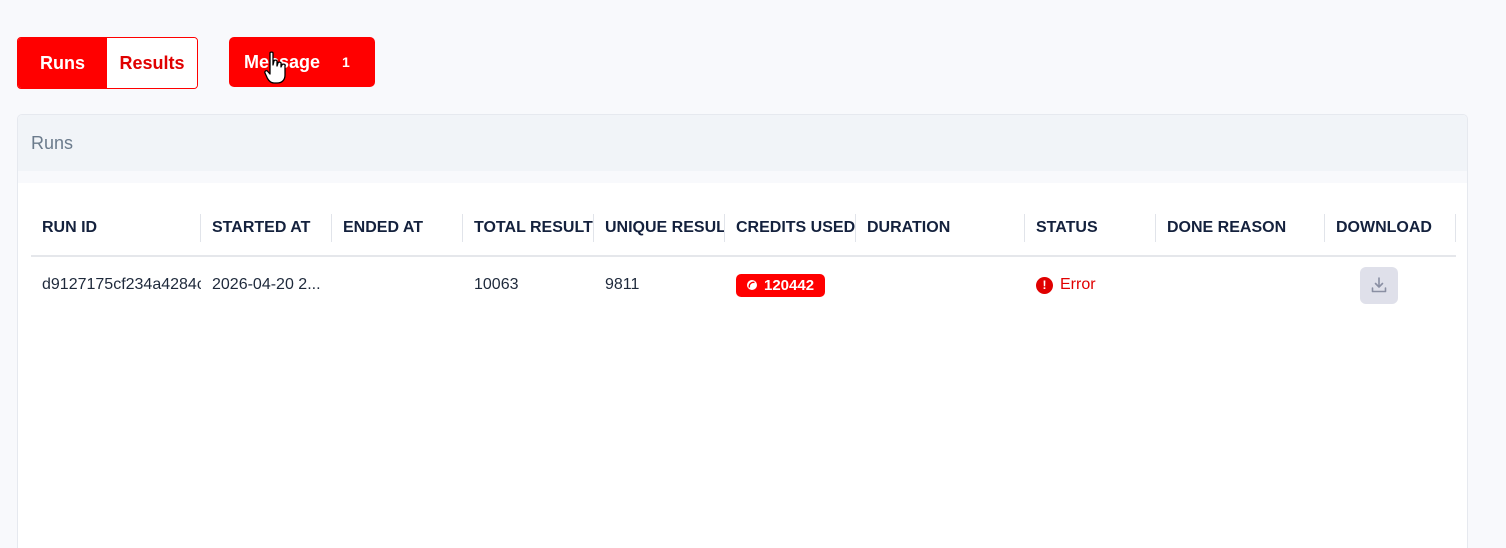 The image size is (1506, 548). What do you see at coordinates (346, 62) in the screenshot?
I see `message-count-badge: 1` at bounding box center [346, 62].